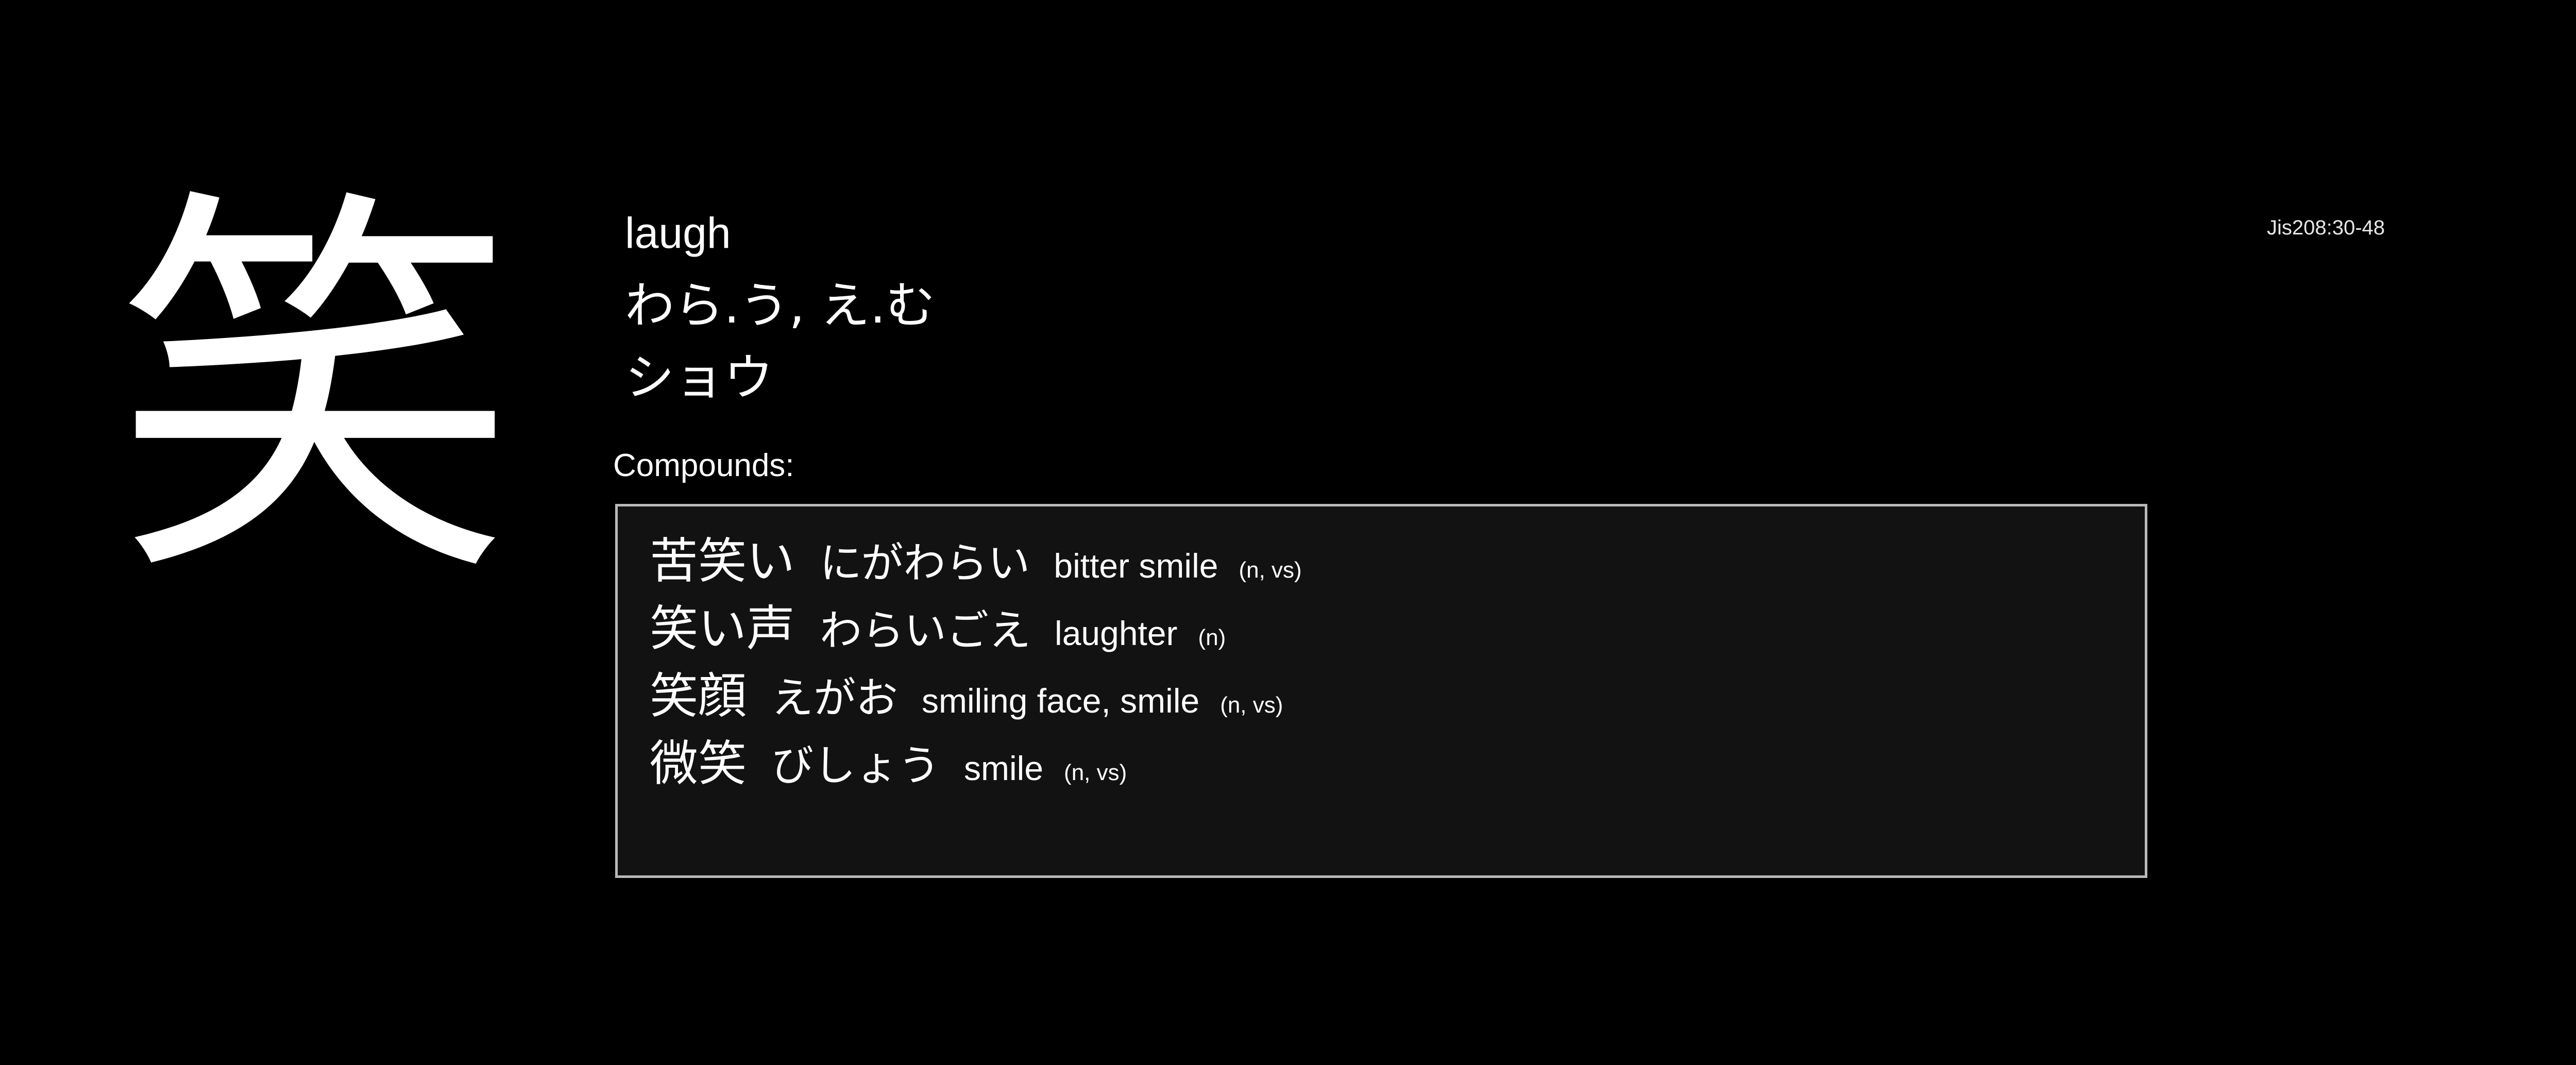 This screenshot has height=1065, width=2576. I want to click on compound-reading: にがわらい, so click(925, 563).